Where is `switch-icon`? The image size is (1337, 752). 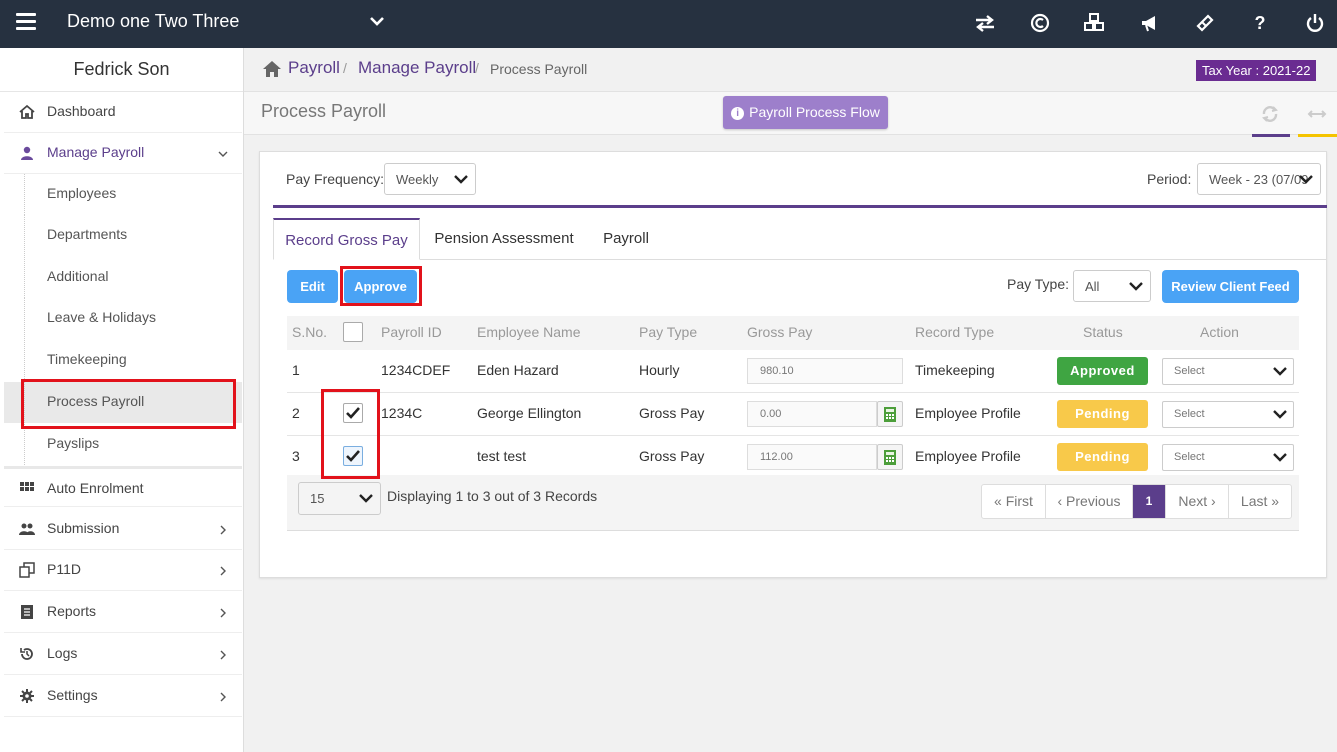
switch-icon is located at coordinates (985, 23).